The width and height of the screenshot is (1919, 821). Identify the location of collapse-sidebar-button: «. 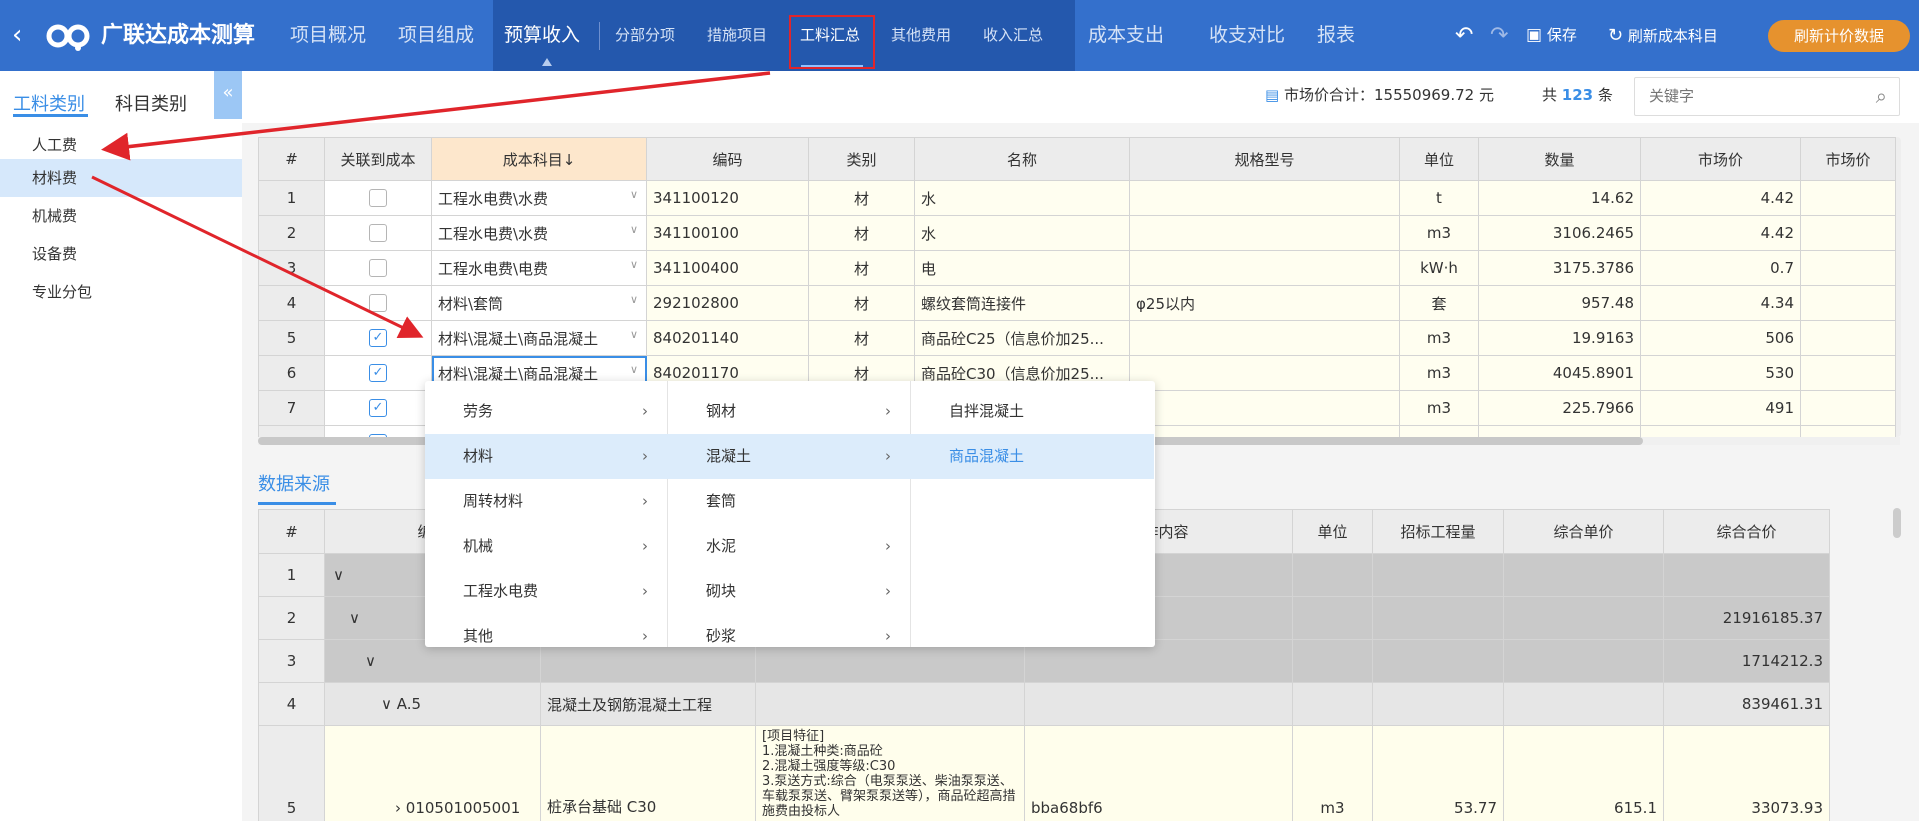
(228, 95).